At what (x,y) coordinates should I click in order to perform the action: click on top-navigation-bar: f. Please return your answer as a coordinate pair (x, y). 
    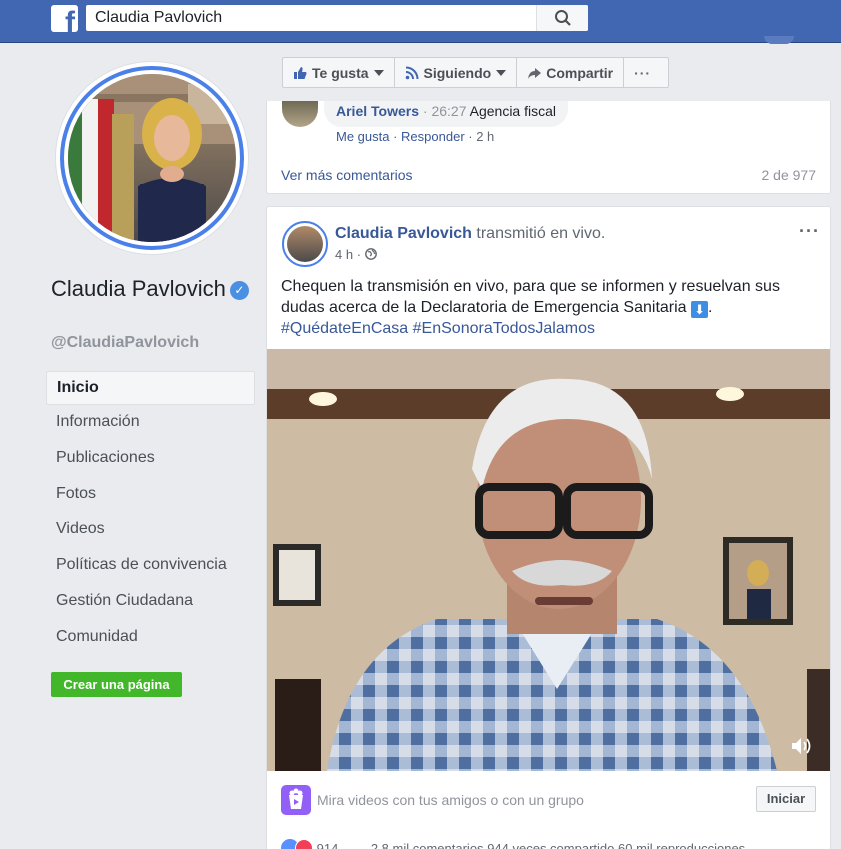
    Looking at the image, I should click on (420, 22).